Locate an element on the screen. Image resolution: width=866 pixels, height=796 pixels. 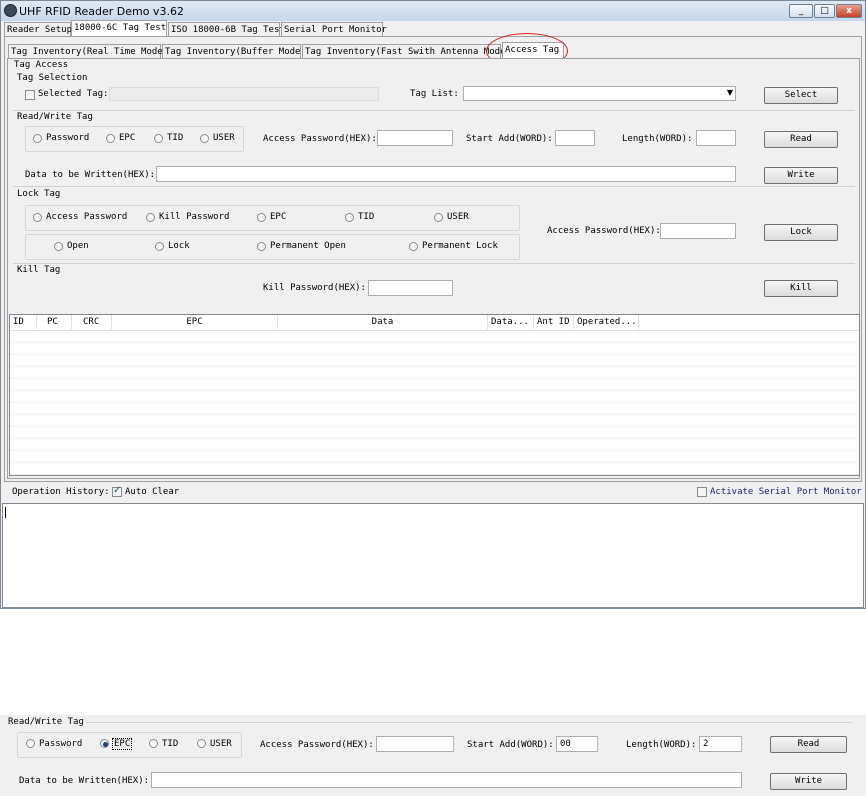
zoom-bank-tid-label: TID is located at coordinates (170, 744).